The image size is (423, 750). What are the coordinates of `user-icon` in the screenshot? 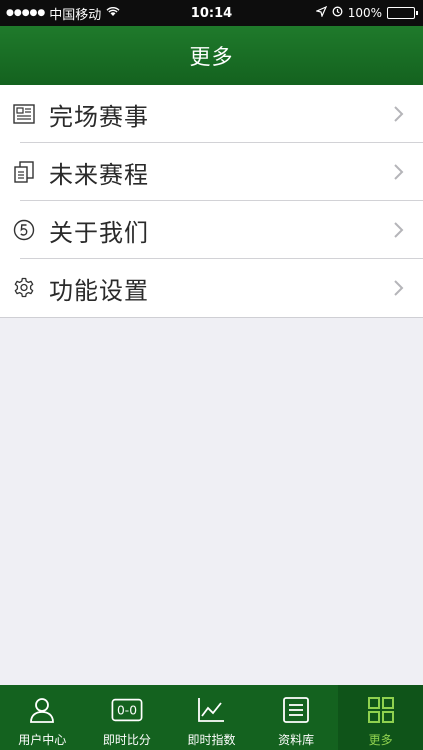 It's located at (42, 710).